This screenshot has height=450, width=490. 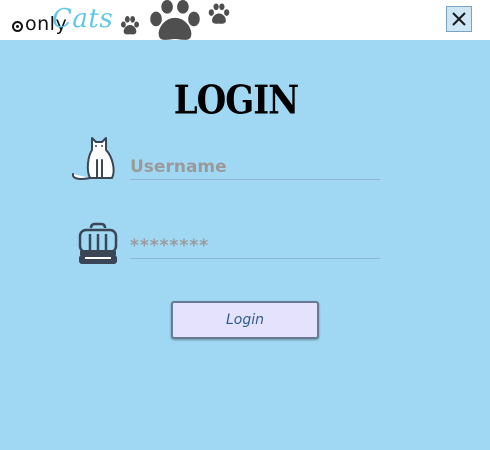 I want to click on cat-icon, so click(x=93, y=158).